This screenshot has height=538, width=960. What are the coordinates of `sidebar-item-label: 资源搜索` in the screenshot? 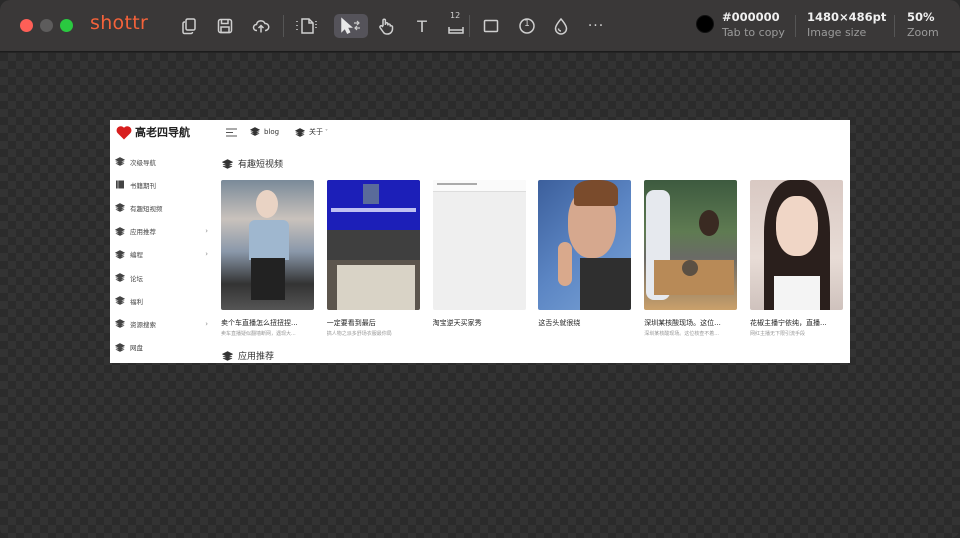 It's located at (143, 324).